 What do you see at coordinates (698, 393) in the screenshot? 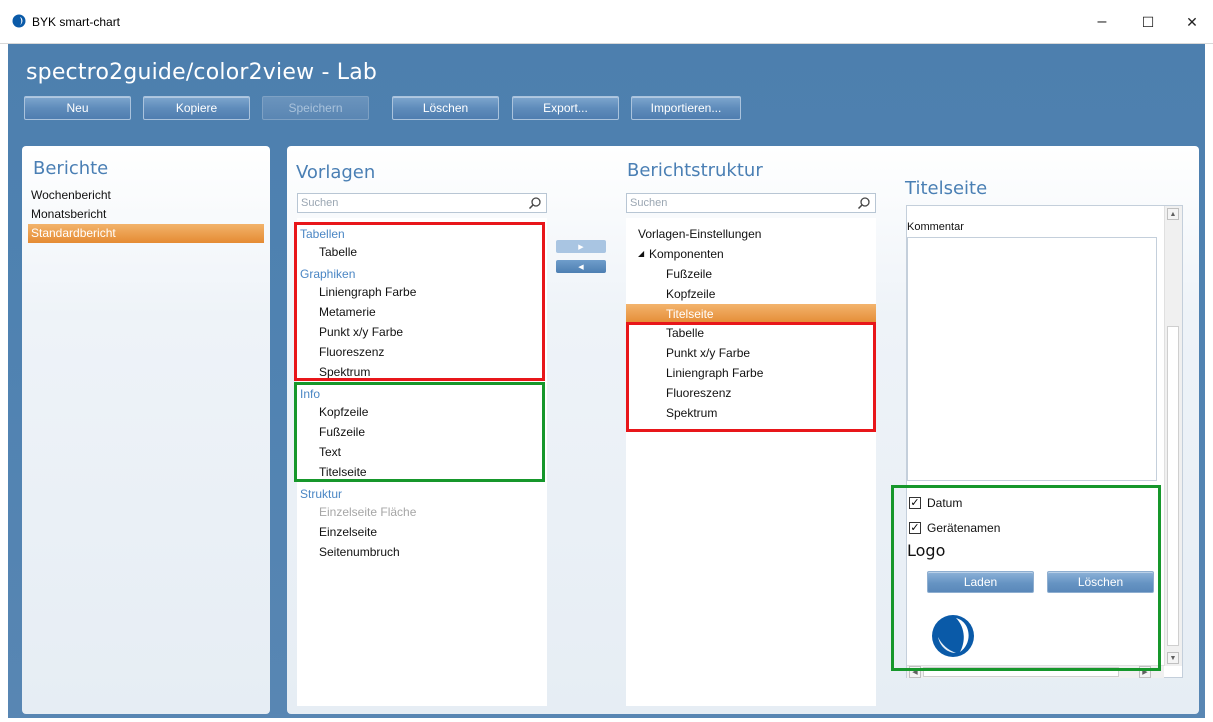
I see `tree-fluorescence: Fluoreszenz` at bounding box center [698, 393].